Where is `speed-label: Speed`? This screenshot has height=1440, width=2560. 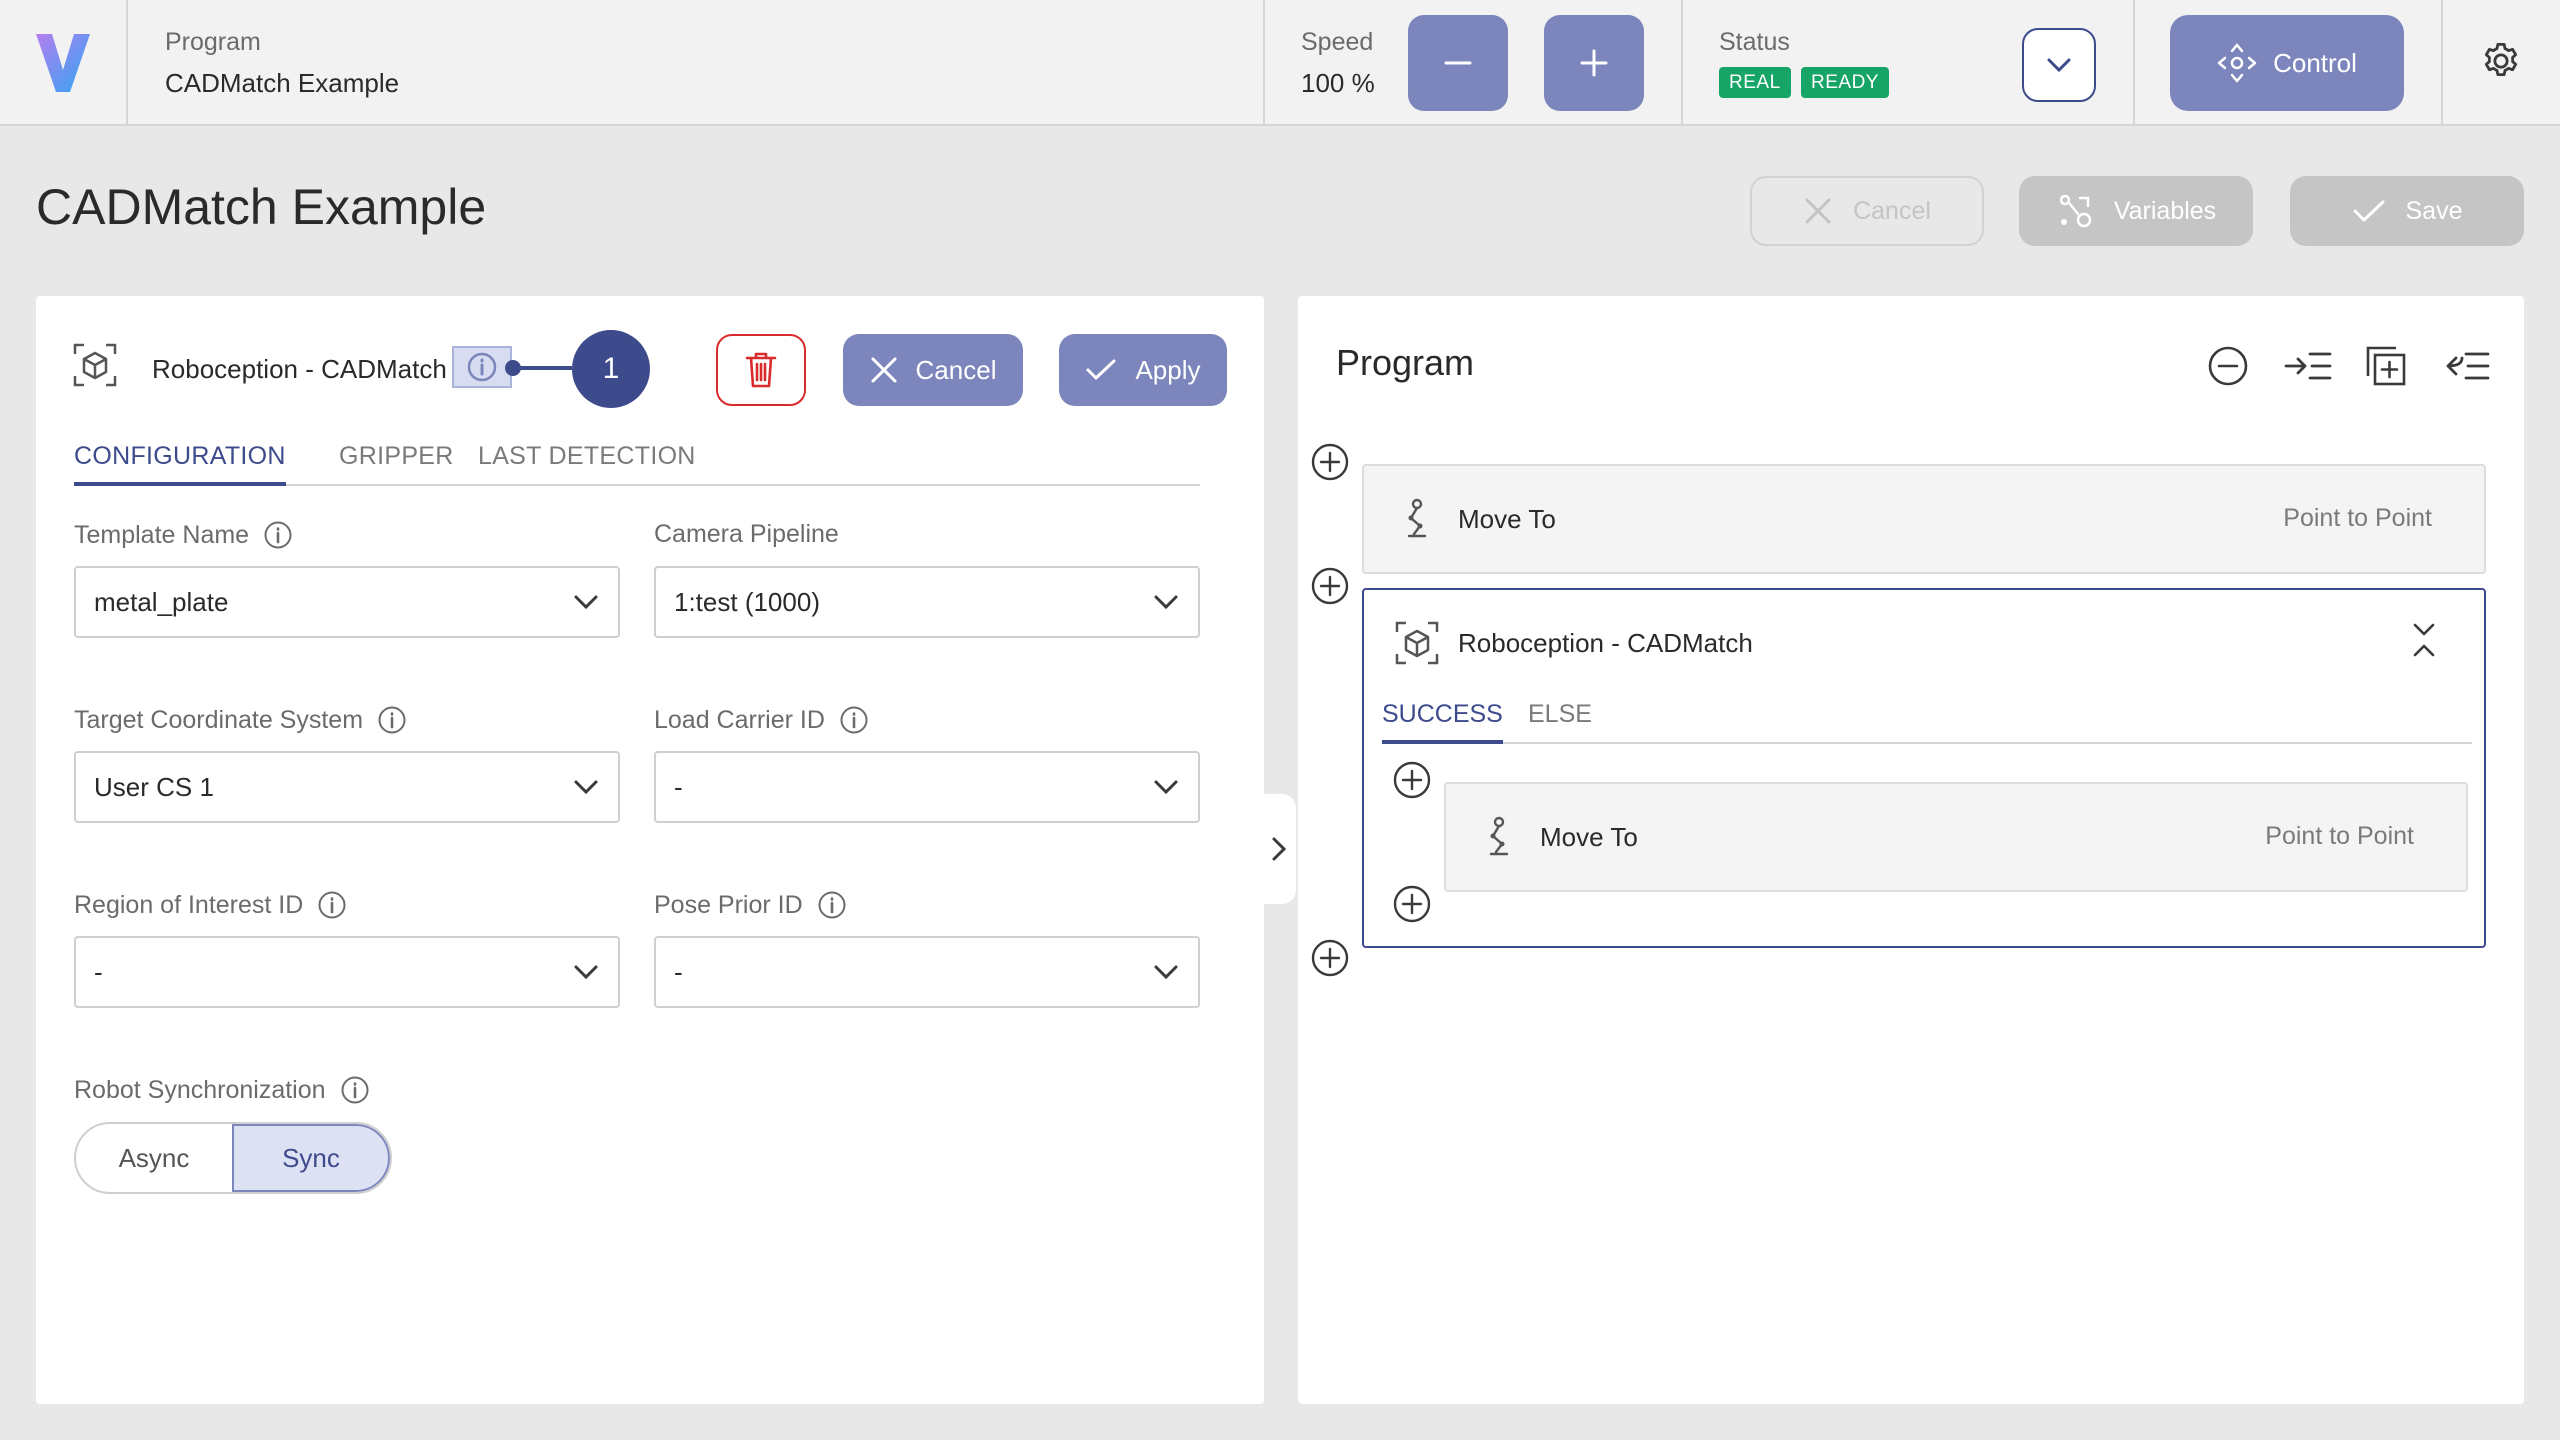
speed-label: Speed is located at coordinates (1337, 42).